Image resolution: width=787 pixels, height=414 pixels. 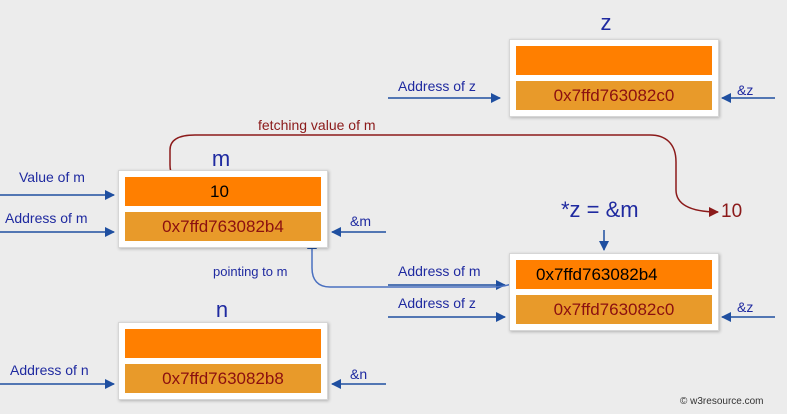 I want to click on result-value: 10, so click(x=732, y=211).